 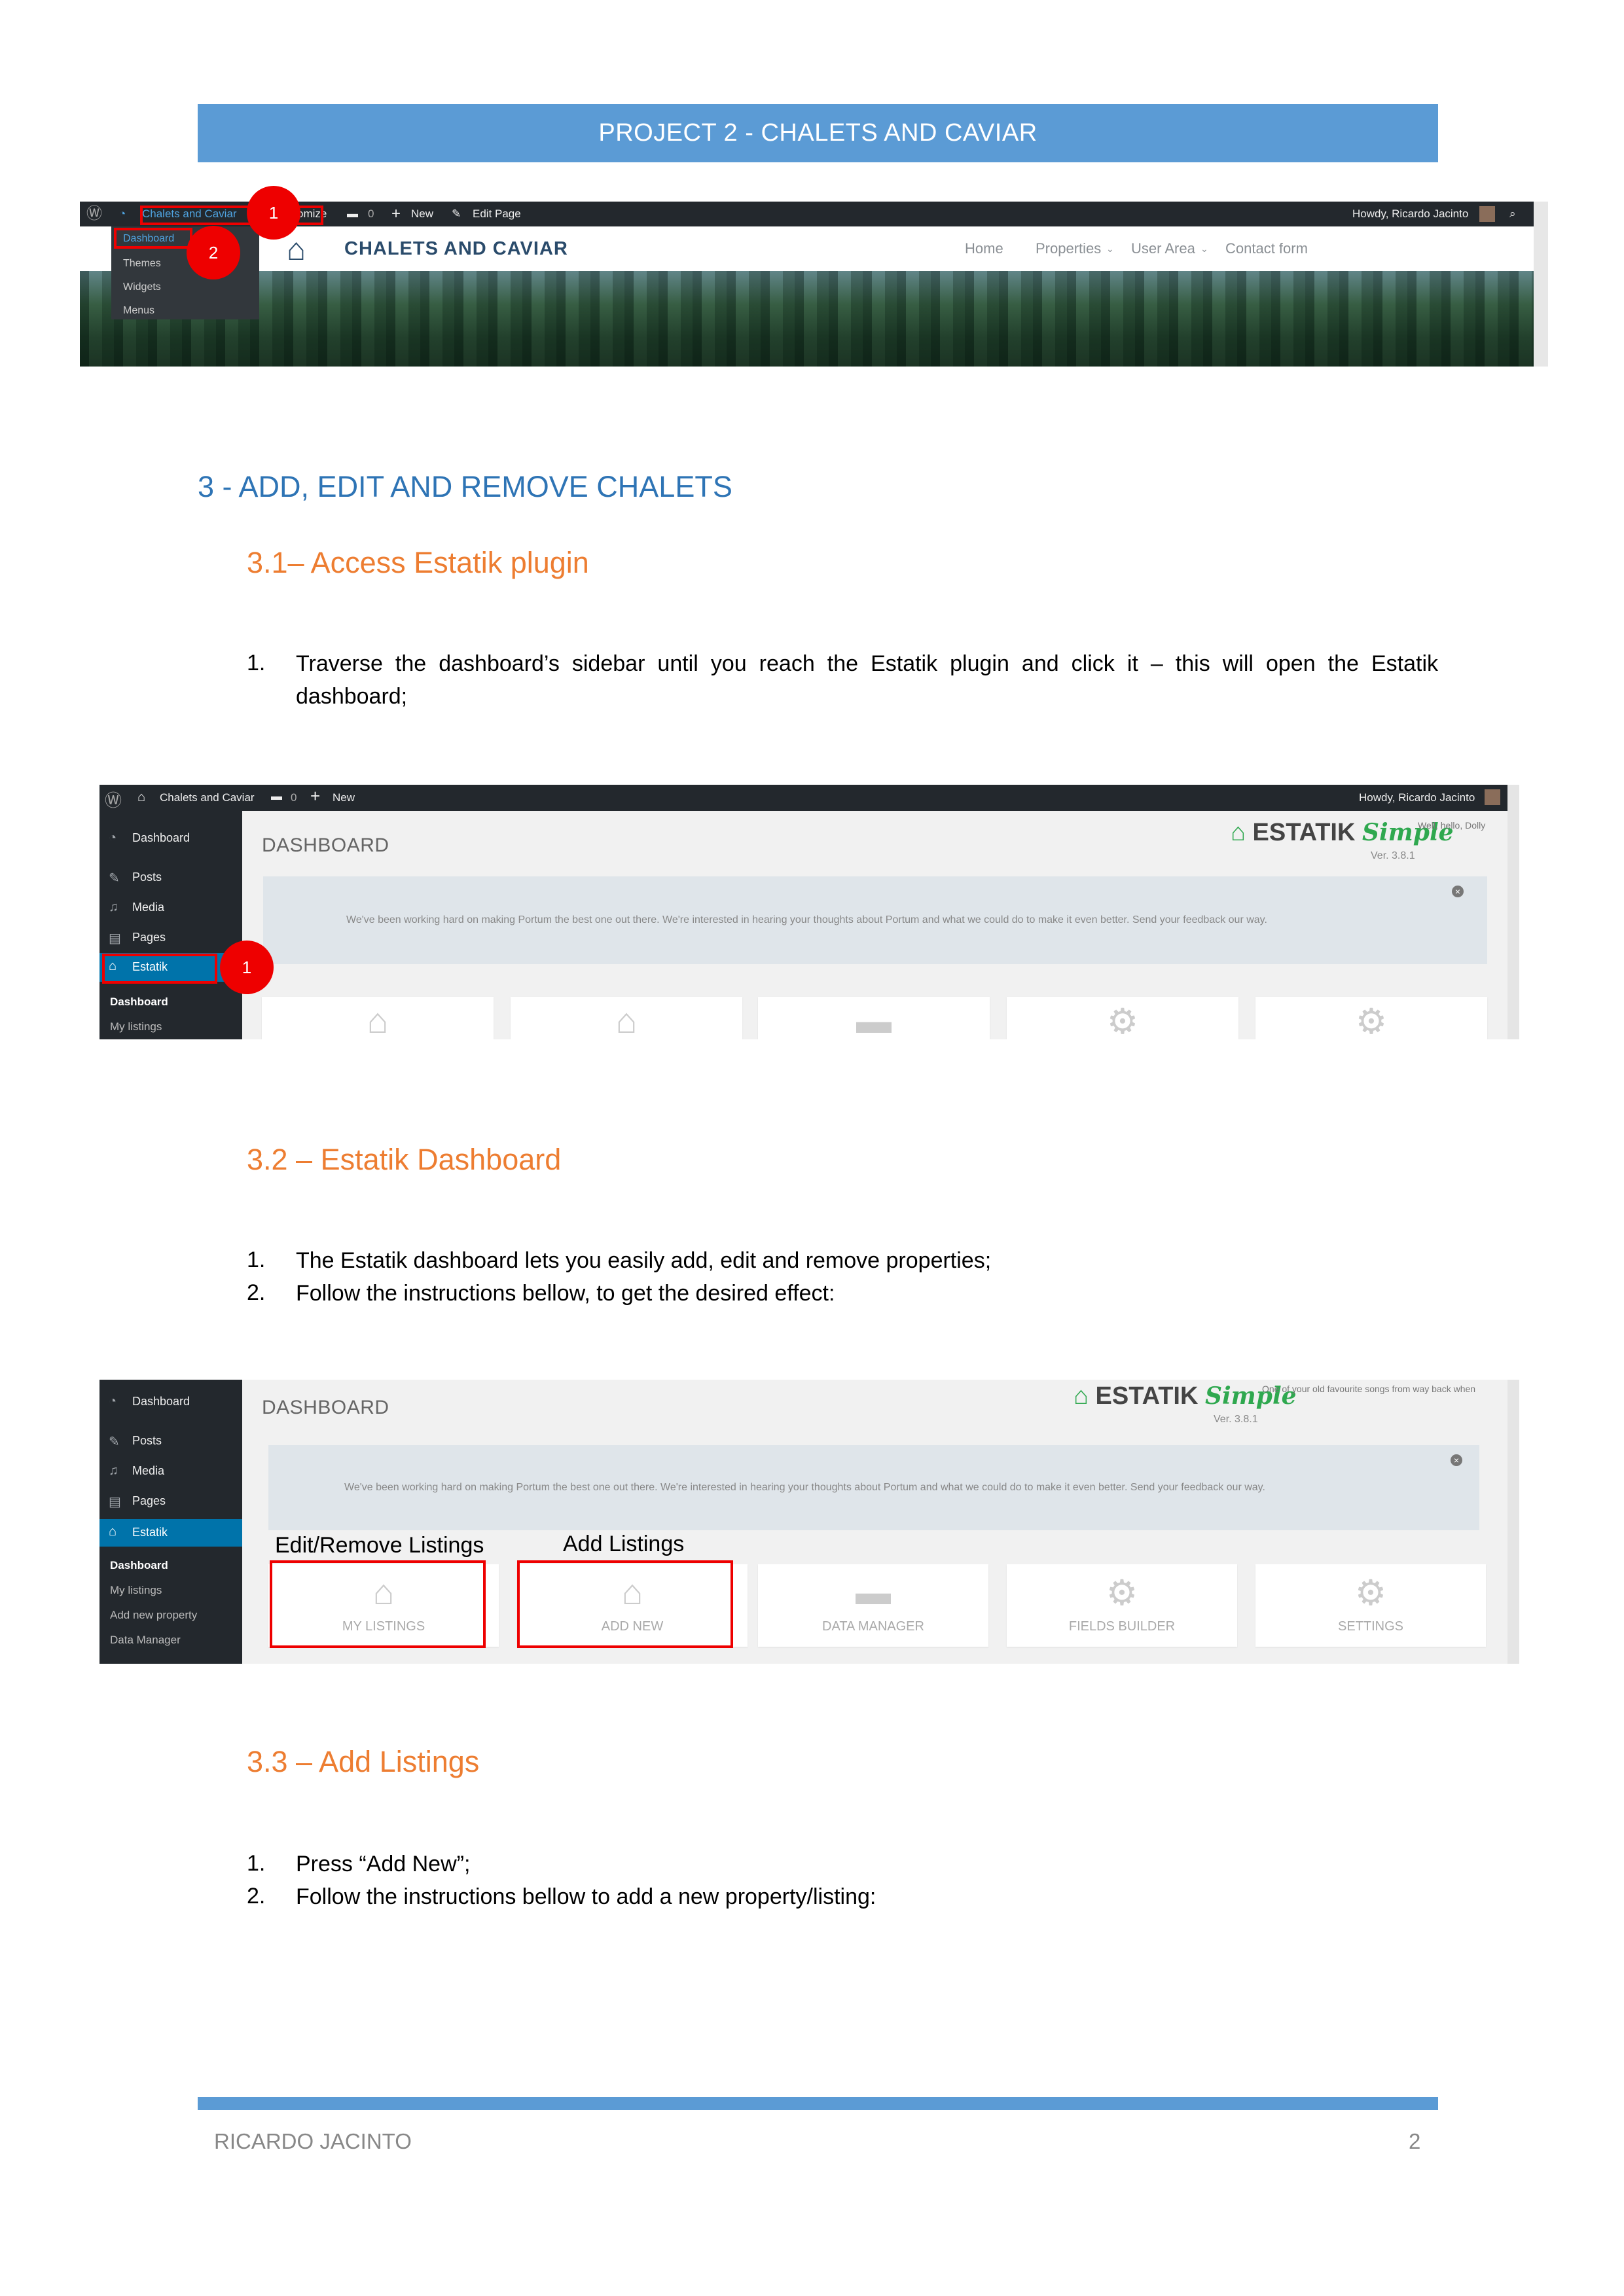 What do you see at coordinates (213, 252) in the screenshot?
I see `step-marker-2: 2` at bounding box center [213, 252].